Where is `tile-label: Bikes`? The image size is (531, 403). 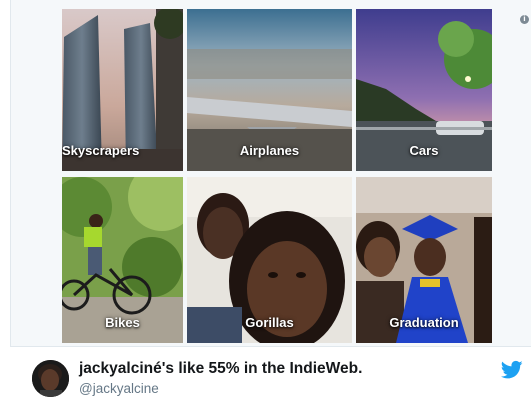 tile-label: Bikes is located at coordinates (122, 322).